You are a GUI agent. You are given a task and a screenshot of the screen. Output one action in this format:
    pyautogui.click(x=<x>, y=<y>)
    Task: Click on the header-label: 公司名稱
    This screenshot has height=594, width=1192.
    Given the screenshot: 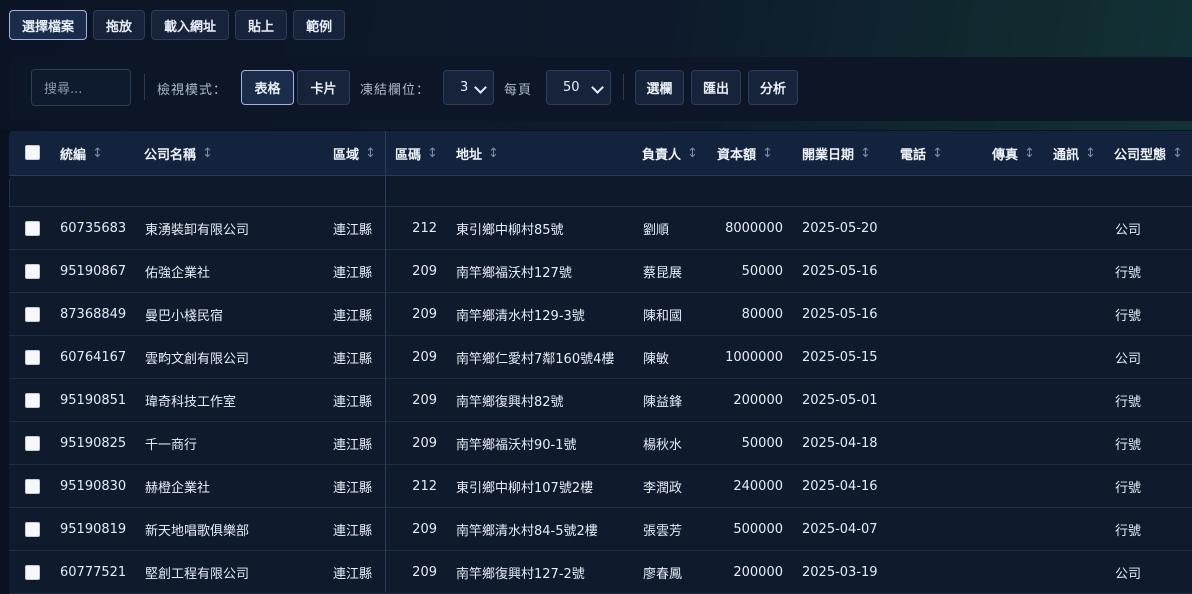 What is the action you would take?
    pyautogui.click(x=170, y=155)
    